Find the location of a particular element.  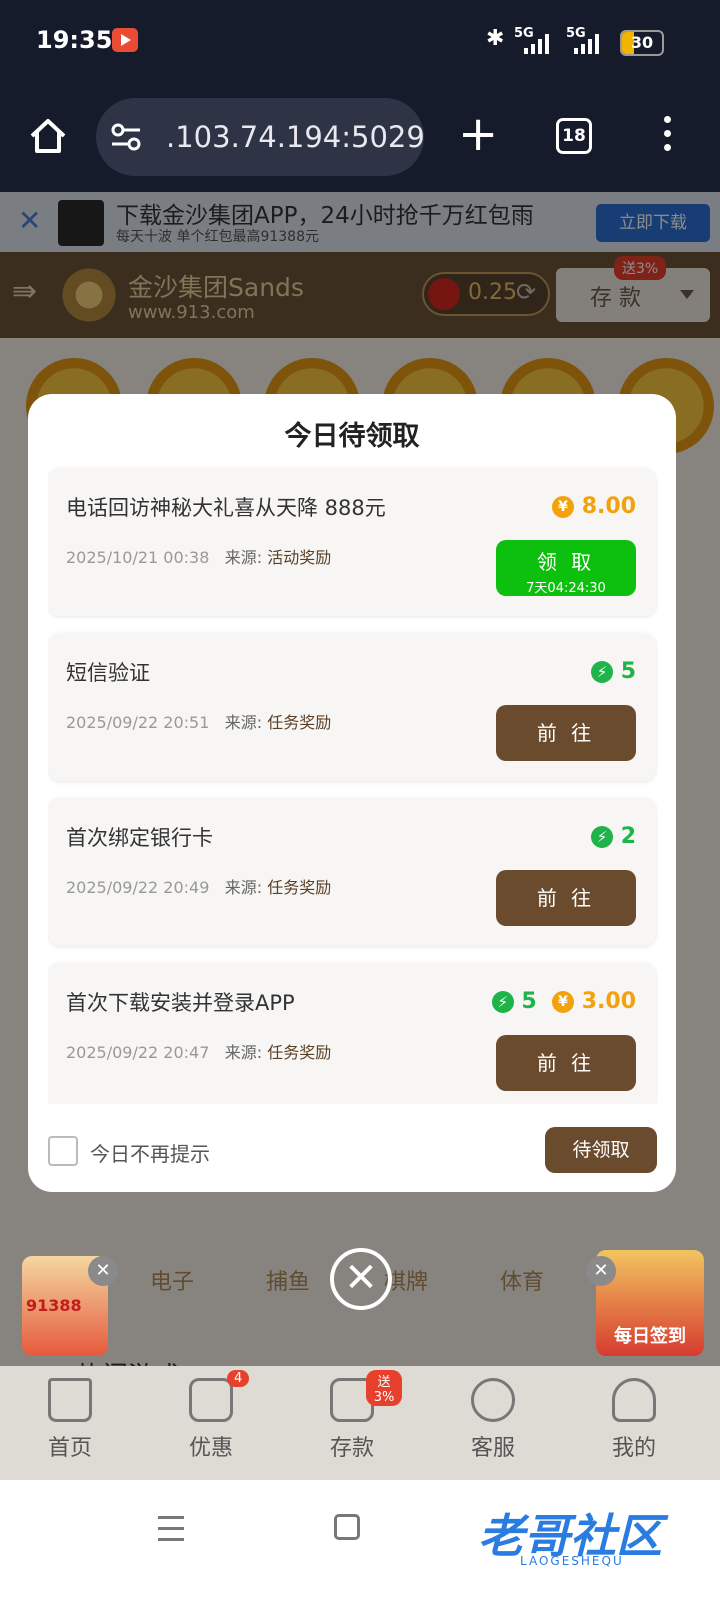

claim-button: 领 取 7天04:24:30 is located at coordinates (566, 568).